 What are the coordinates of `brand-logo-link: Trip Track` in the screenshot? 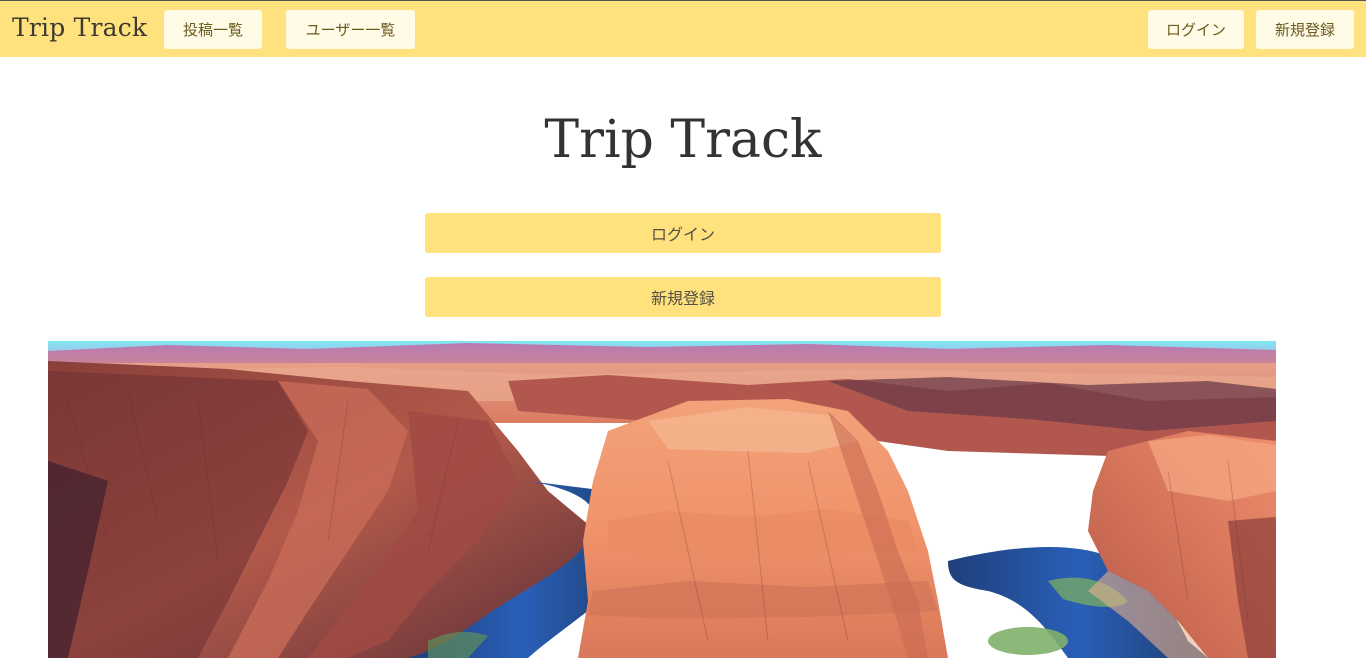 It's located at (79, 28).